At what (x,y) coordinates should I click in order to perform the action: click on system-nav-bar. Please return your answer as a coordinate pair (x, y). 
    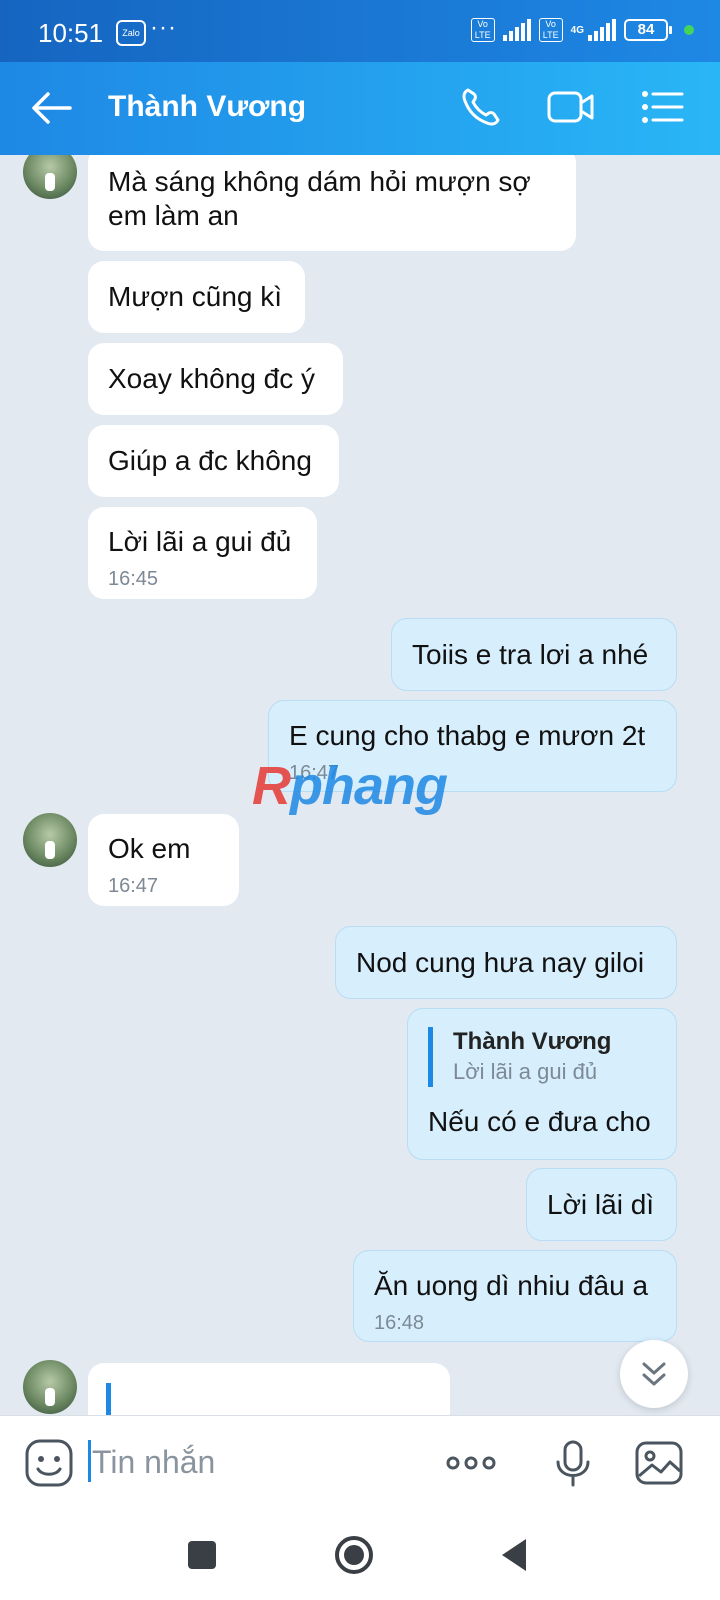
    Looking at the image, I should click on (360, 1557).